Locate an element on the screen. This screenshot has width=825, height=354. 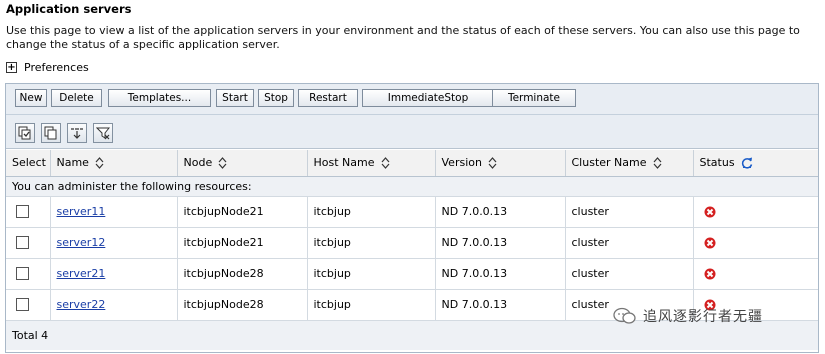
deselect-all-button is located at coordinates (51, 133).